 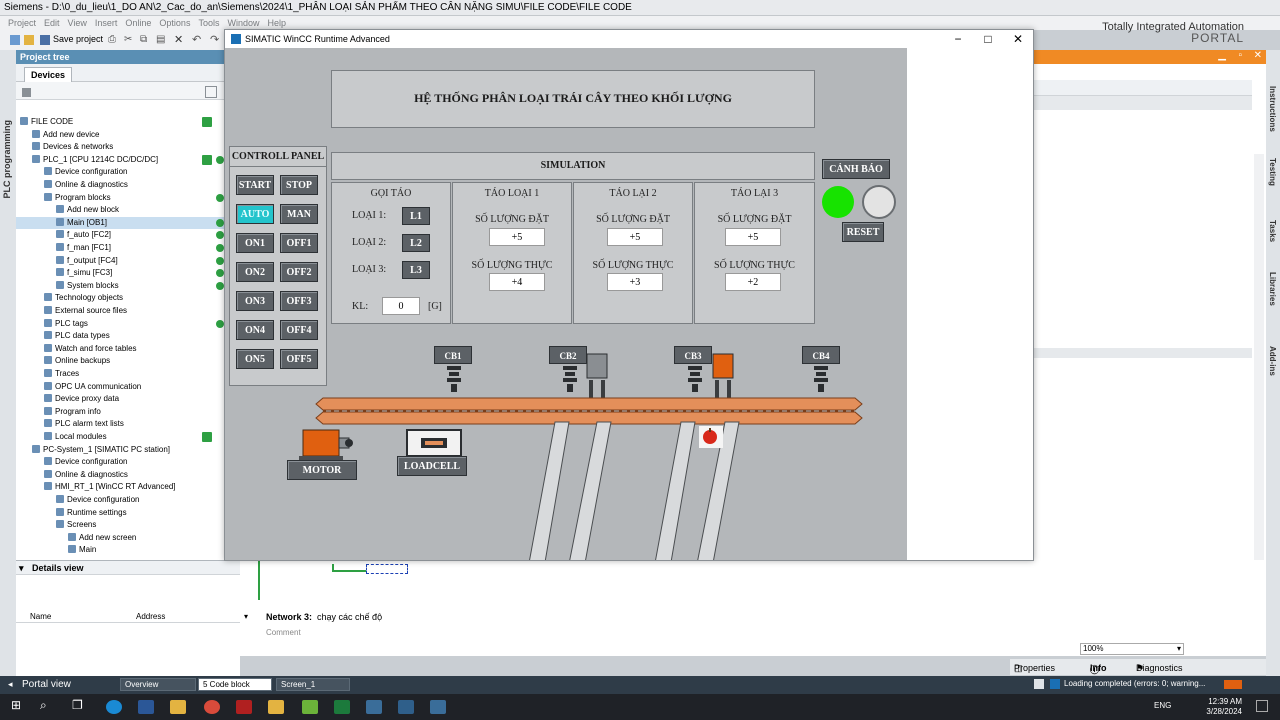 What do you see at coordinates (128, 39) in the screenshot?
I see `cut-icon: ✂` at bounding box center [128, 39].